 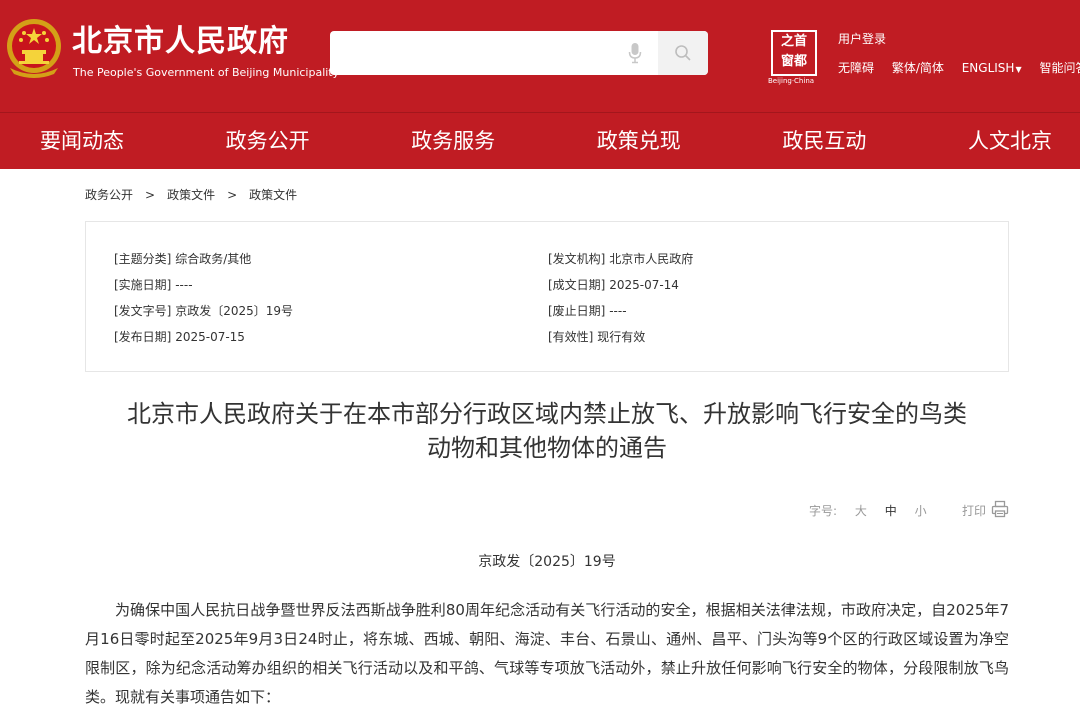 What do you see at coordinates (868, 511) in the screenshot?
I see `font-size-controls: 字号: 大 中 小` at bounding box center [868, 511].